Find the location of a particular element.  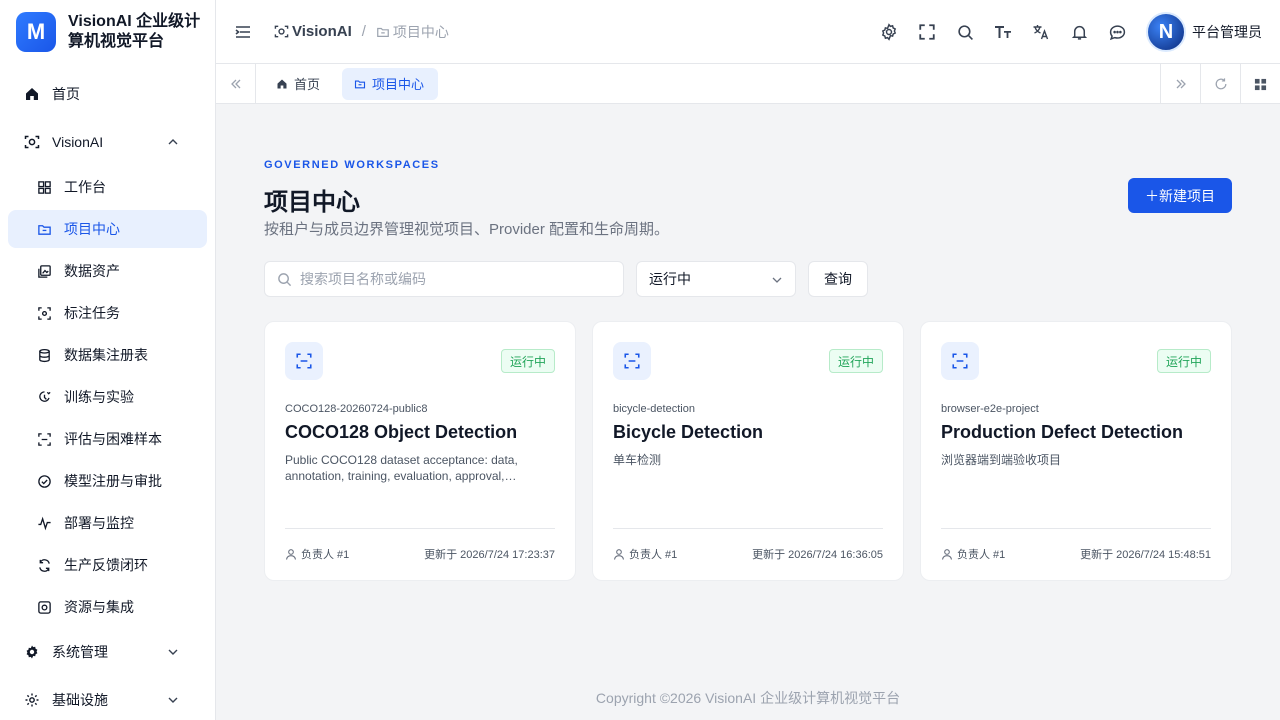

tabs-scroll-left-button is located at coordinates (236, 83).